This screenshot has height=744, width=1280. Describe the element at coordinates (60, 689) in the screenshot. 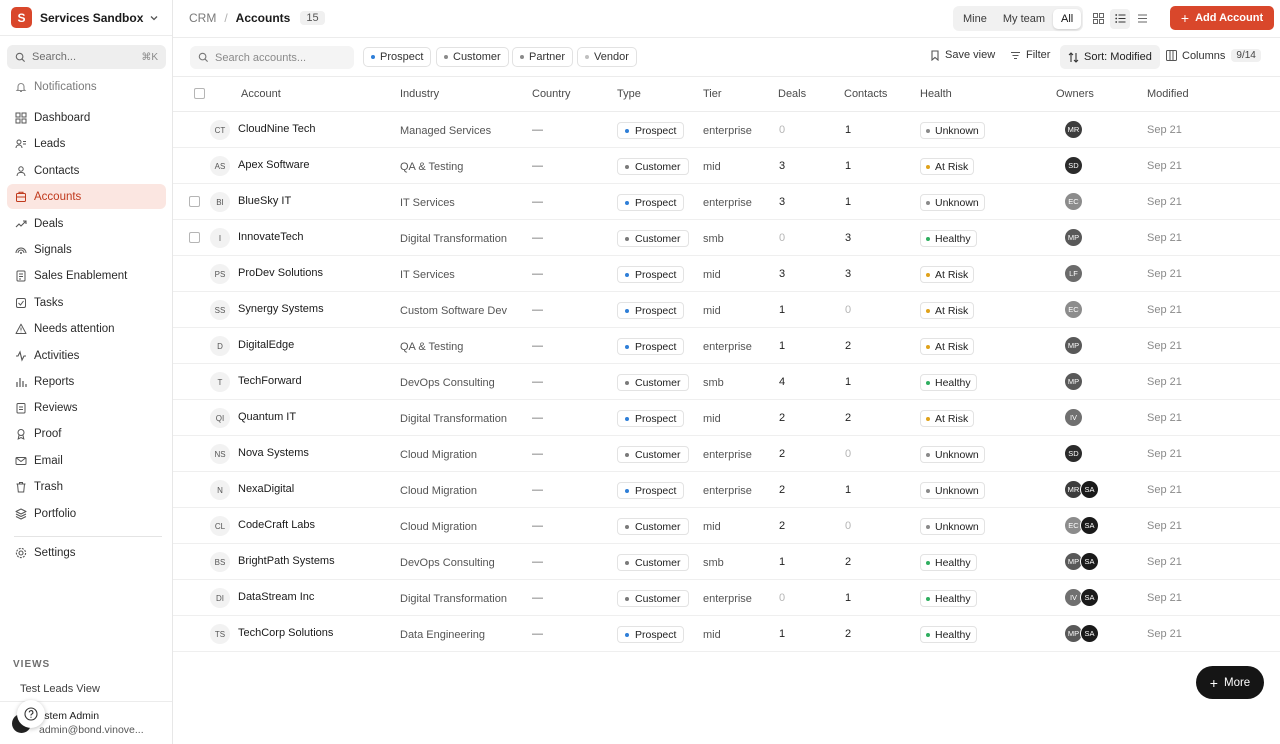

I see `view-item-test-leads: Test Leads View` at that location.